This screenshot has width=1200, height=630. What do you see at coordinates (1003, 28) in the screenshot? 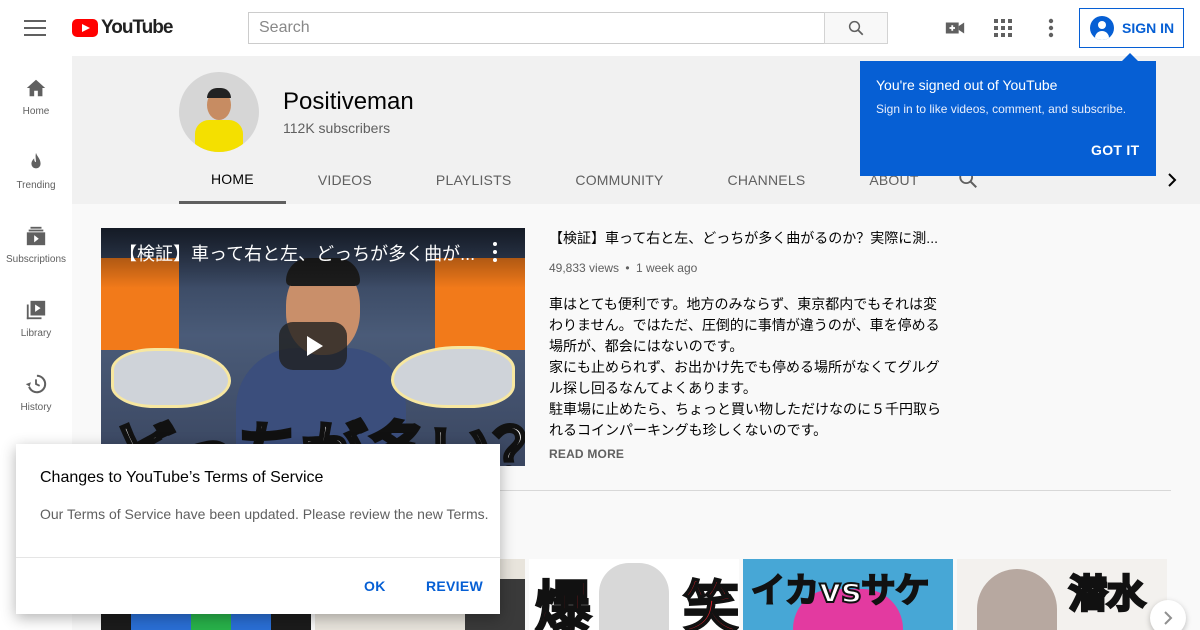
I see `apps-icon` at bounding box center [1003, 28].